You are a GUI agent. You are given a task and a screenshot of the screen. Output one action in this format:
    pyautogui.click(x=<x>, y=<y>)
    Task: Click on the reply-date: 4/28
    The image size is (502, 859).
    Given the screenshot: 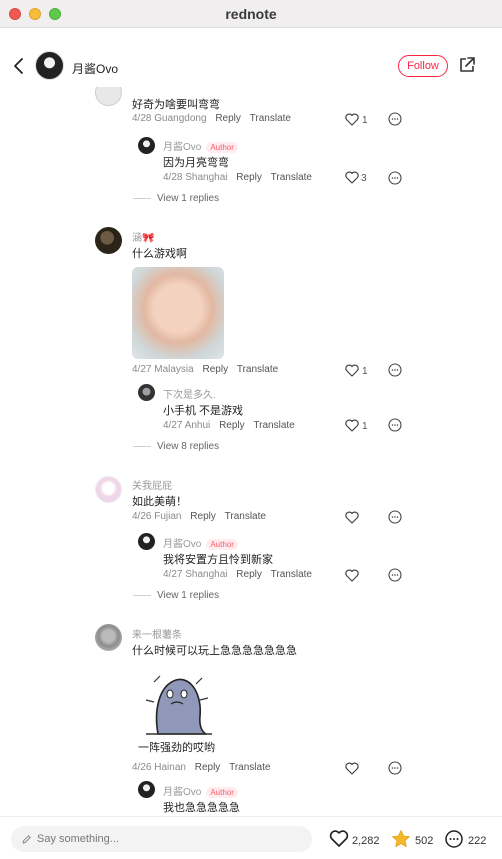 What is the action you would take?
    pyautogui.click(x=173, y=177)
    